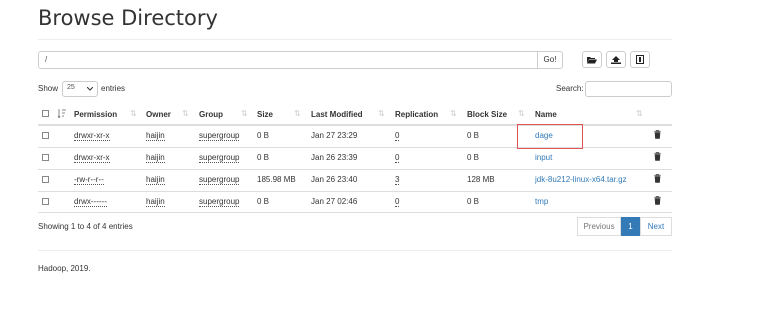 Image resolution: width=762 pixels, height=327 pixels. I want to click on create-directory-button, so click(592, 59).